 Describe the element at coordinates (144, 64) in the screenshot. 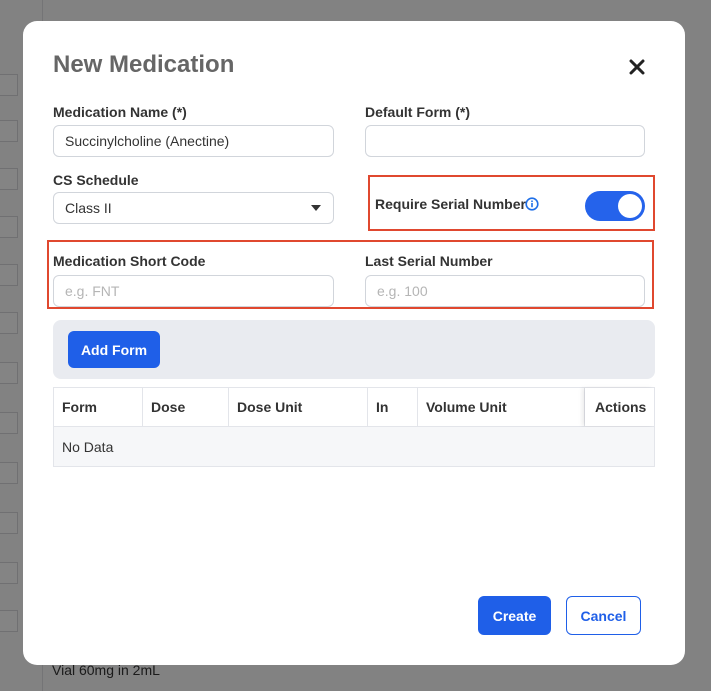

I see `dialog-title: New Medication` at that location.